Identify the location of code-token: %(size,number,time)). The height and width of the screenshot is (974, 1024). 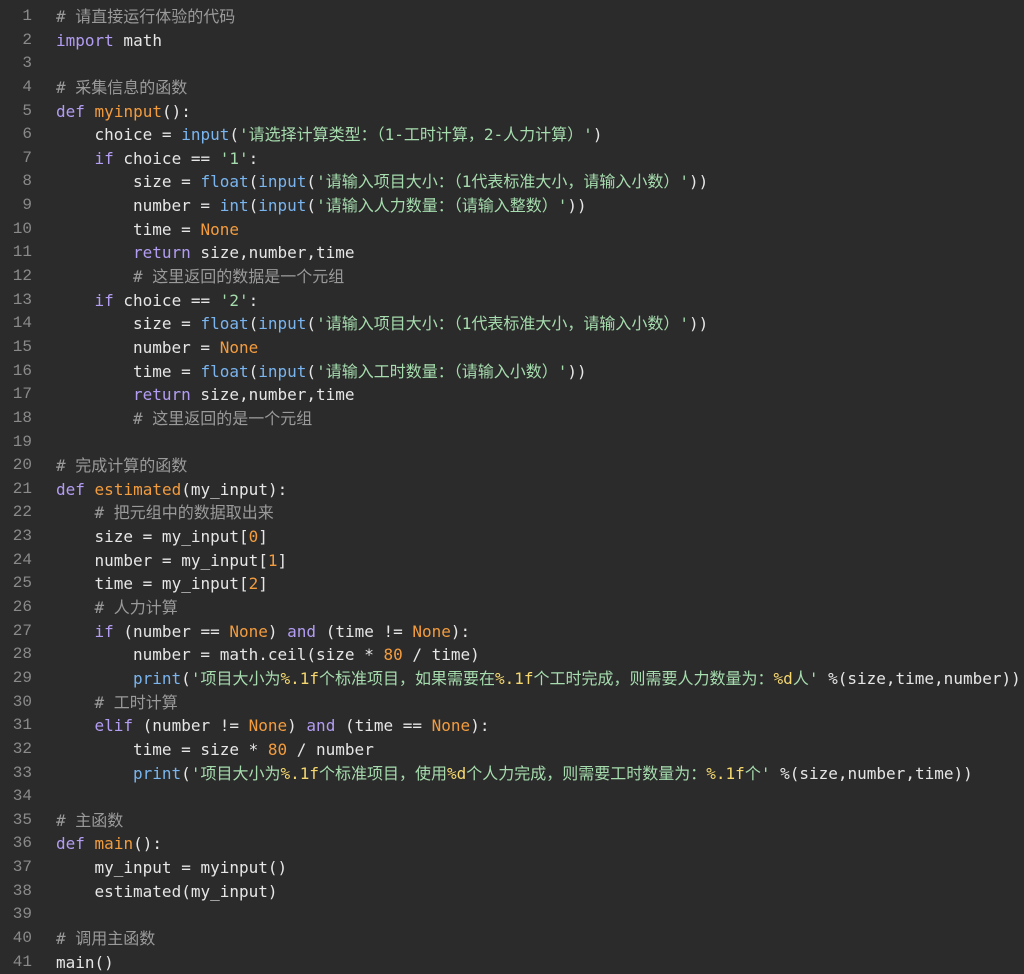
(871, 773).